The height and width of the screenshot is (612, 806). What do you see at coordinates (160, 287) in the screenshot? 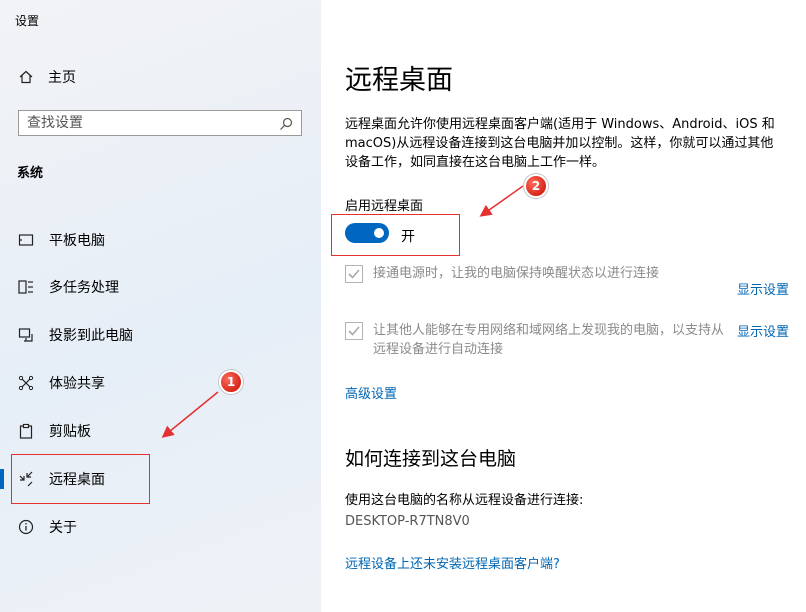
I see `sidebar-item-multitasking: 多任务处理` at bounding box center [160, 287].